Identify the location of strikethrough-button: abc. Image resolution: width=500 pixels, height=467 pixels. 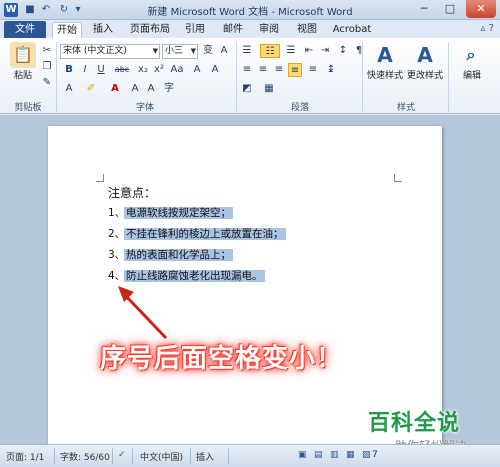
(122, 70).